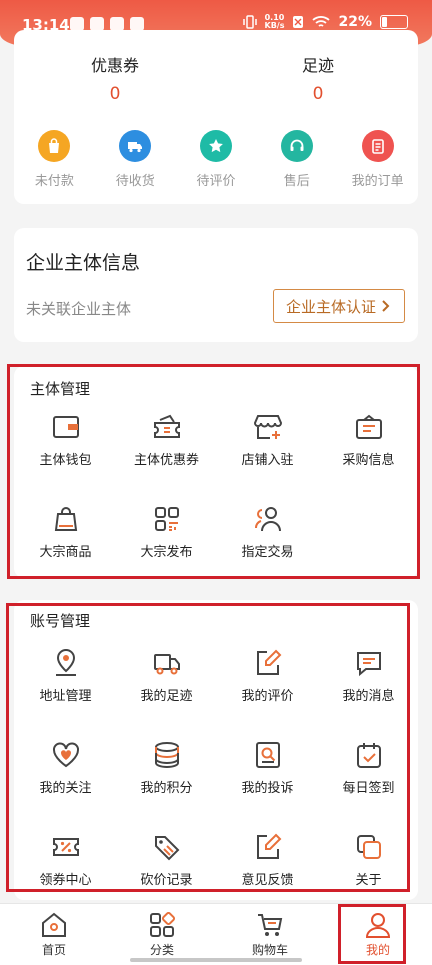 The width and height of the screenshot is (432, 965). Describe the element at coordinates (114, 65) in the screenshot. I see `coupons-label: 优惠券` at that location.